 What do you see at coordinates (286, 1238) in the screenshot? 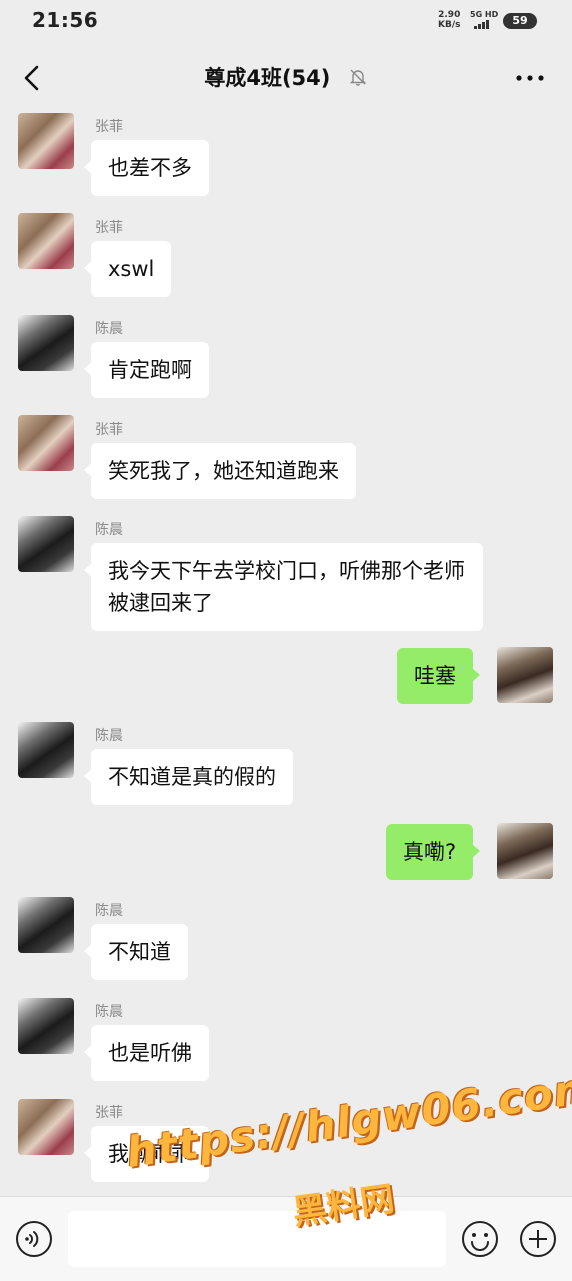
I see `input-bar` at bounding box center [286, 1238].